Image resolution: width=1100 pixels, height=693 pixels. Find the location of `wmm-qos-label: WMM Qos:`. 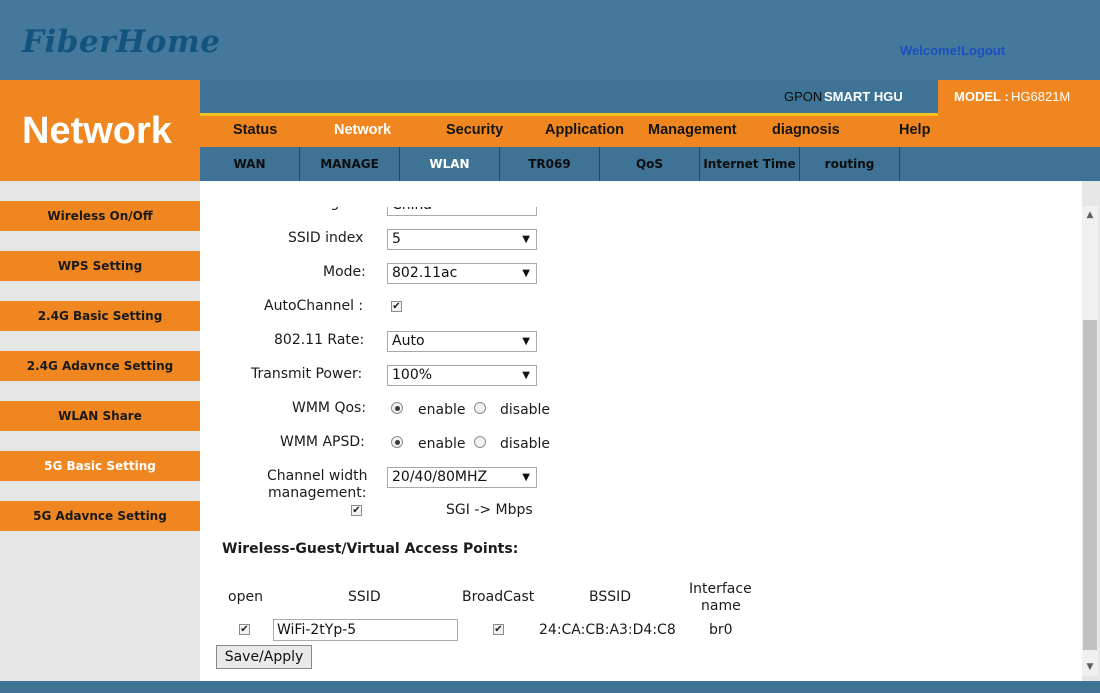

wmm-qos-label: WMM Qos: is located at coordinates (329, 408).